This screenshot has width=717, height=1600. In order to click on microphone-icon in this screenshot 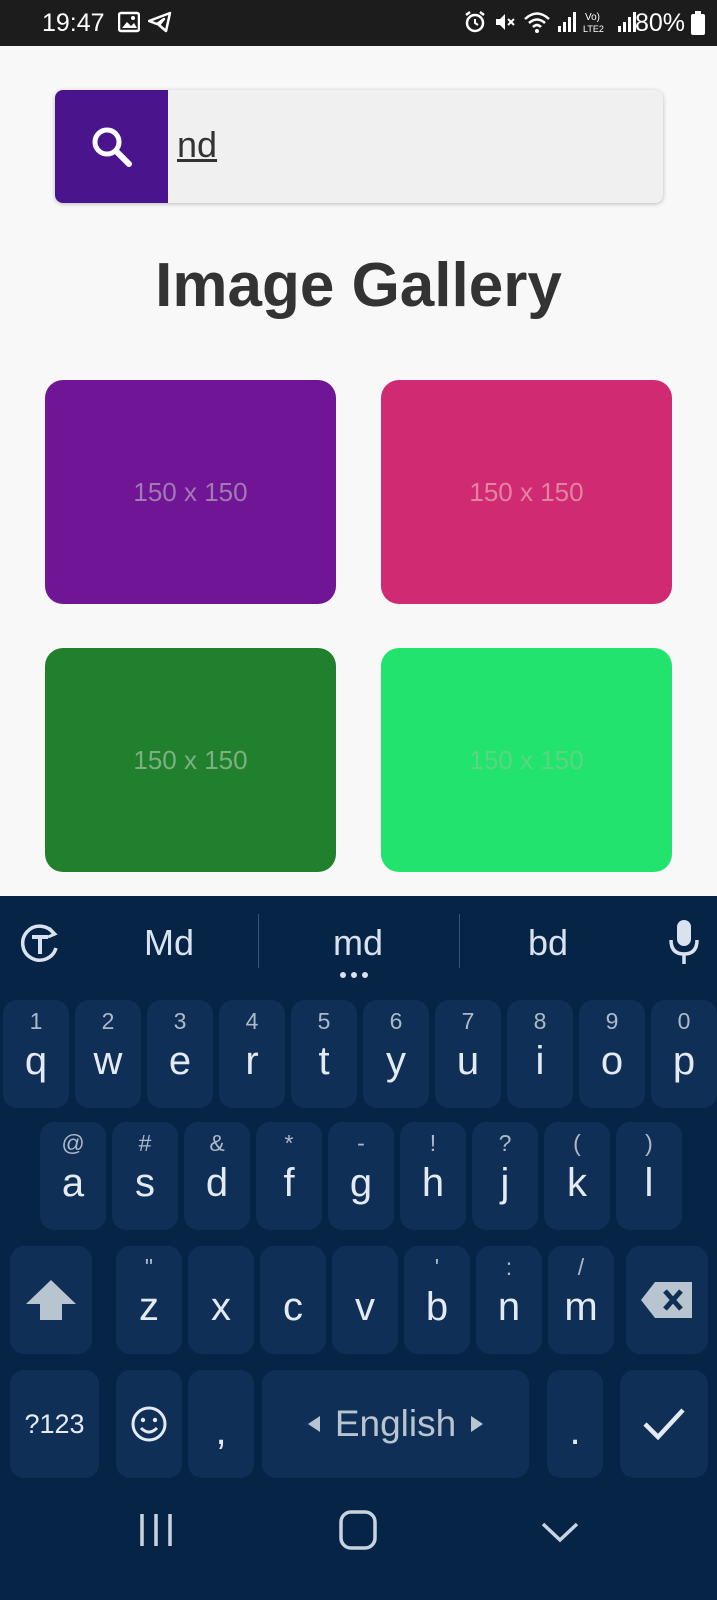, I will do `click(684, 943)`.